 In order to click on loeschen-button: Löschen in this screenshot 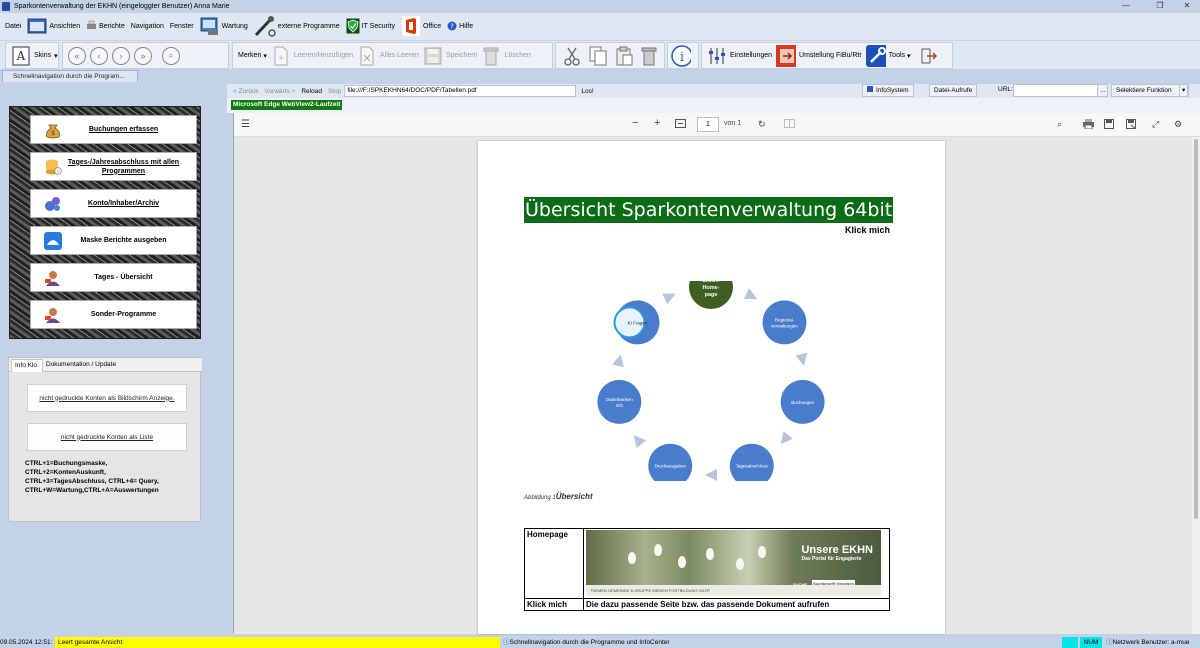, I will do `click(505, 55)`.